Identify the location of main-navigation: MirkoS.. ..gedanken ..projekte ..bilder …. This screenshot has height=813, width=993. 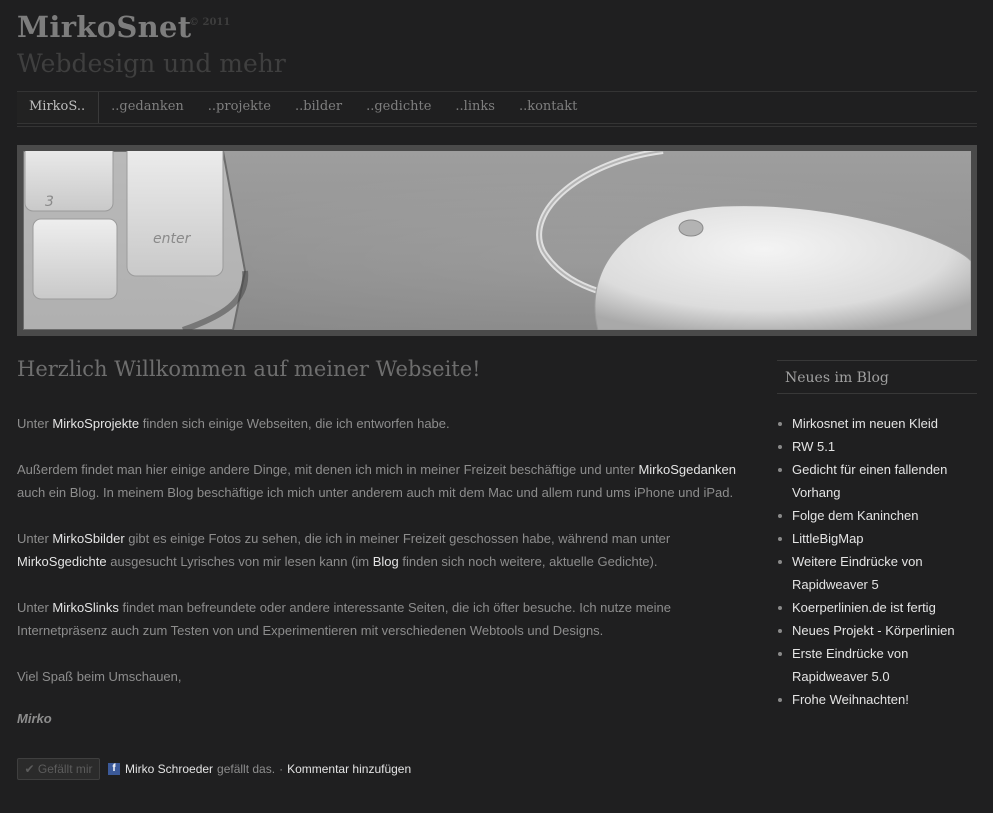
(497, 108).